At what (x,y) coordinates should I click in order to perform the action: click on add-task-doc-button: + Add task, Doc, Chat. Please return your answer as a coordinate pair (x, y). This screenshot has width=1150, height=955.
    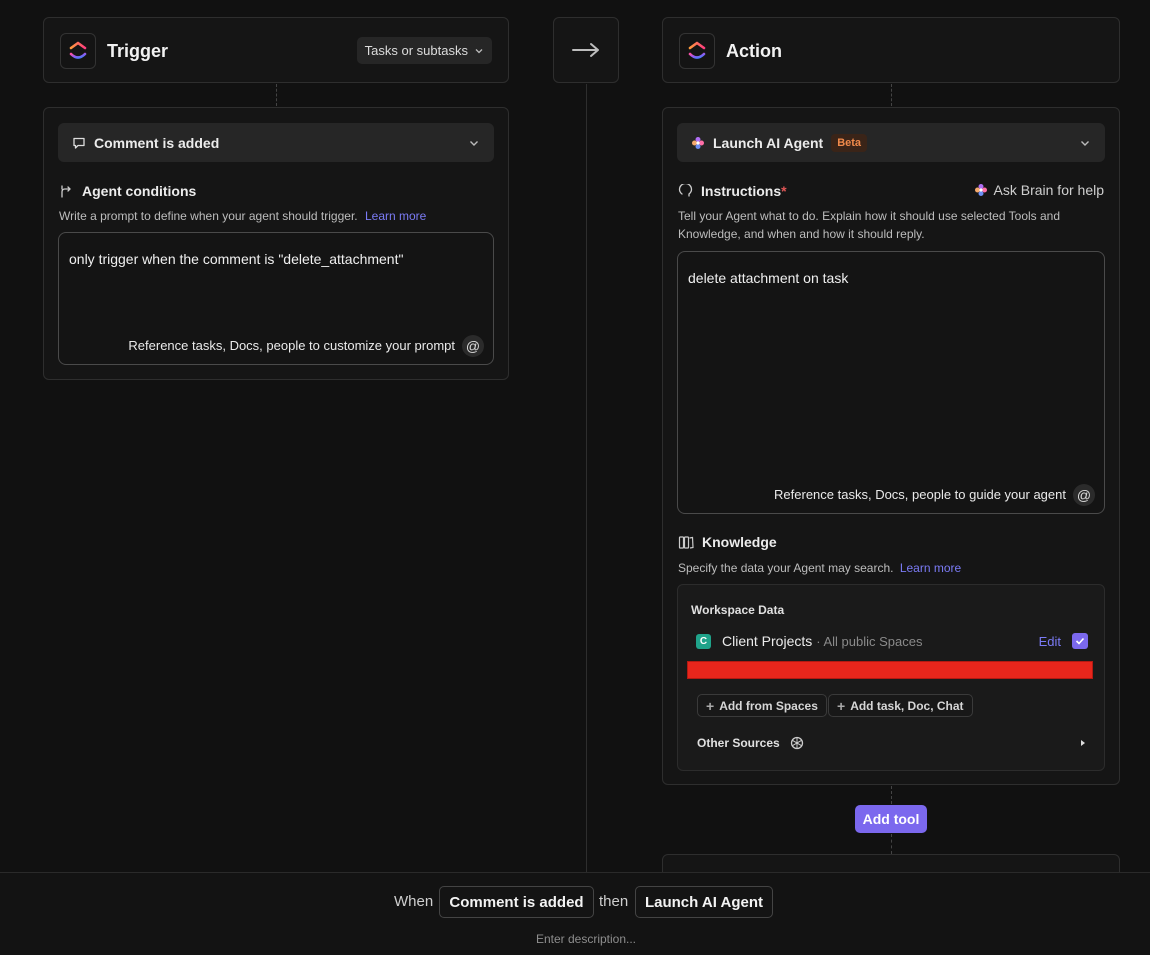
    Looking at the image, I should click on (900, 705).